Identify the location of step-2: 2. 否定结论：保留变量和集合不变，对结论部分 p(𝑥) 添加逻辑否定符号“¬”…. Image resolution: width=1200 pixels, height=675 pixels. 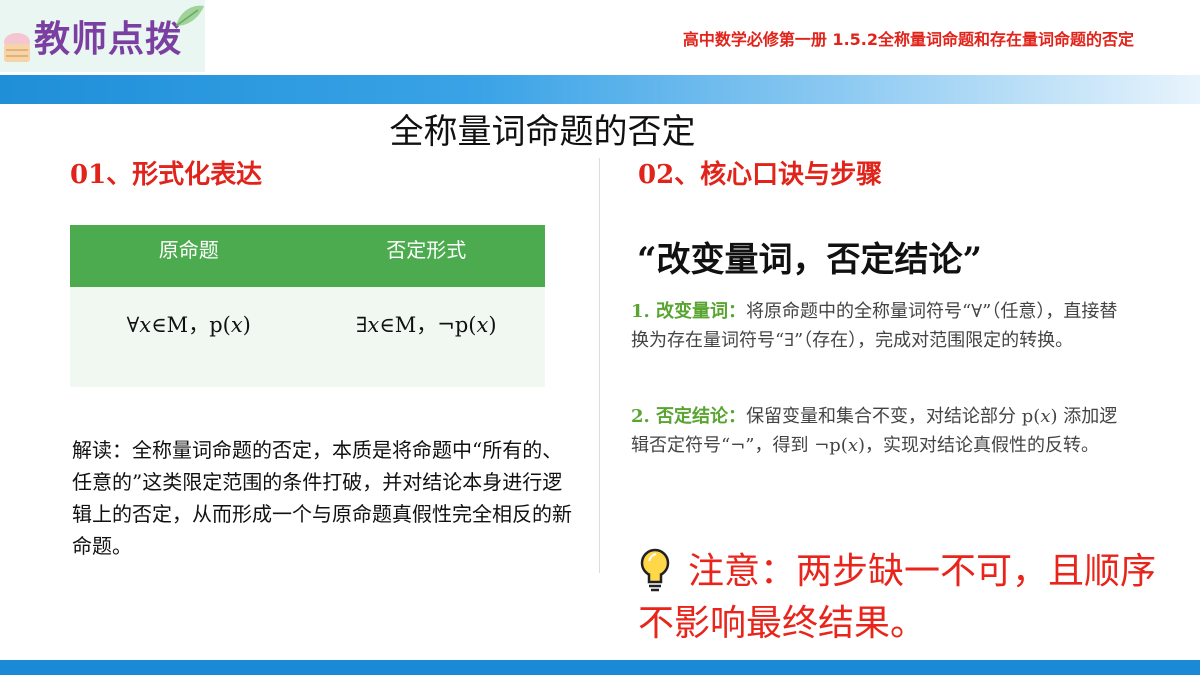
(881, 431).